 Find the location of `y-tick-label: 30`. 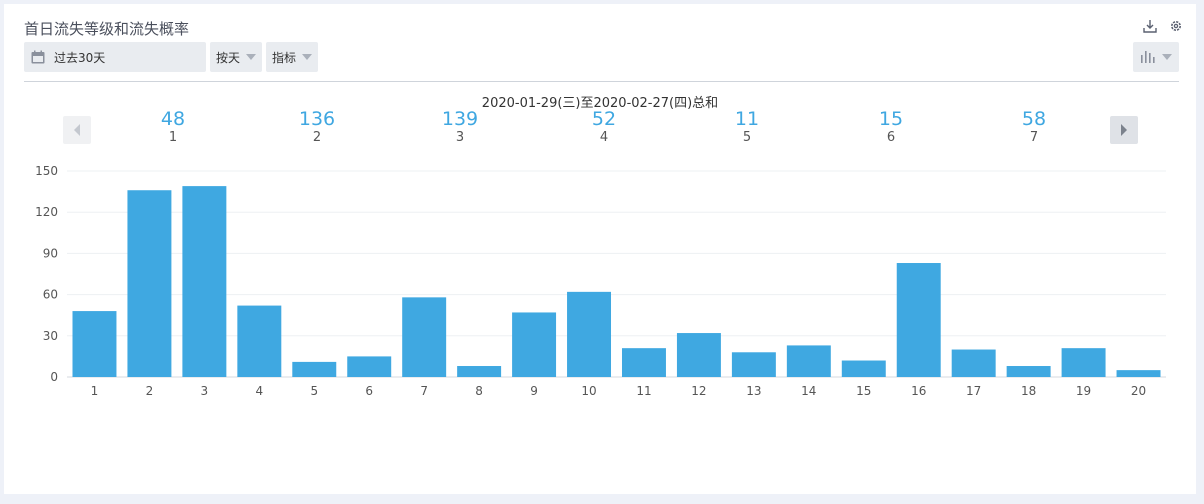

y-tick-label: 30 is located at coordinates (50, 336).